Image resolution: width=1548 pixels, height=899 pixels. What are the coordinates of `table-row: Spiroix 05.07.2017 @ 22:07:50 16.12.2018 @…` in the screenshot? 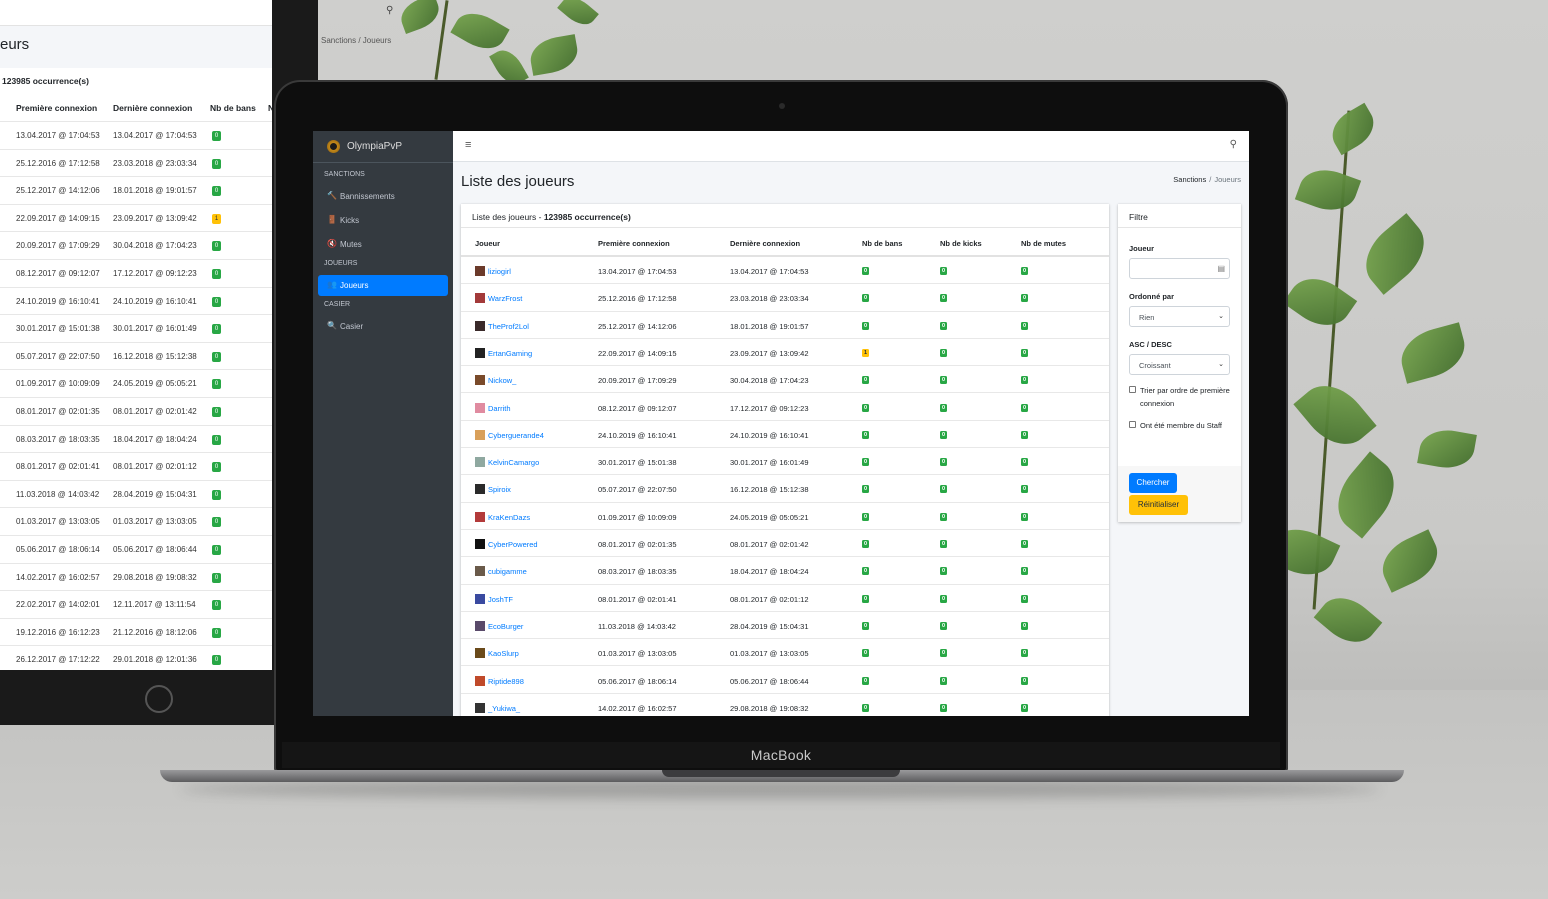 It's located at (785, 489).